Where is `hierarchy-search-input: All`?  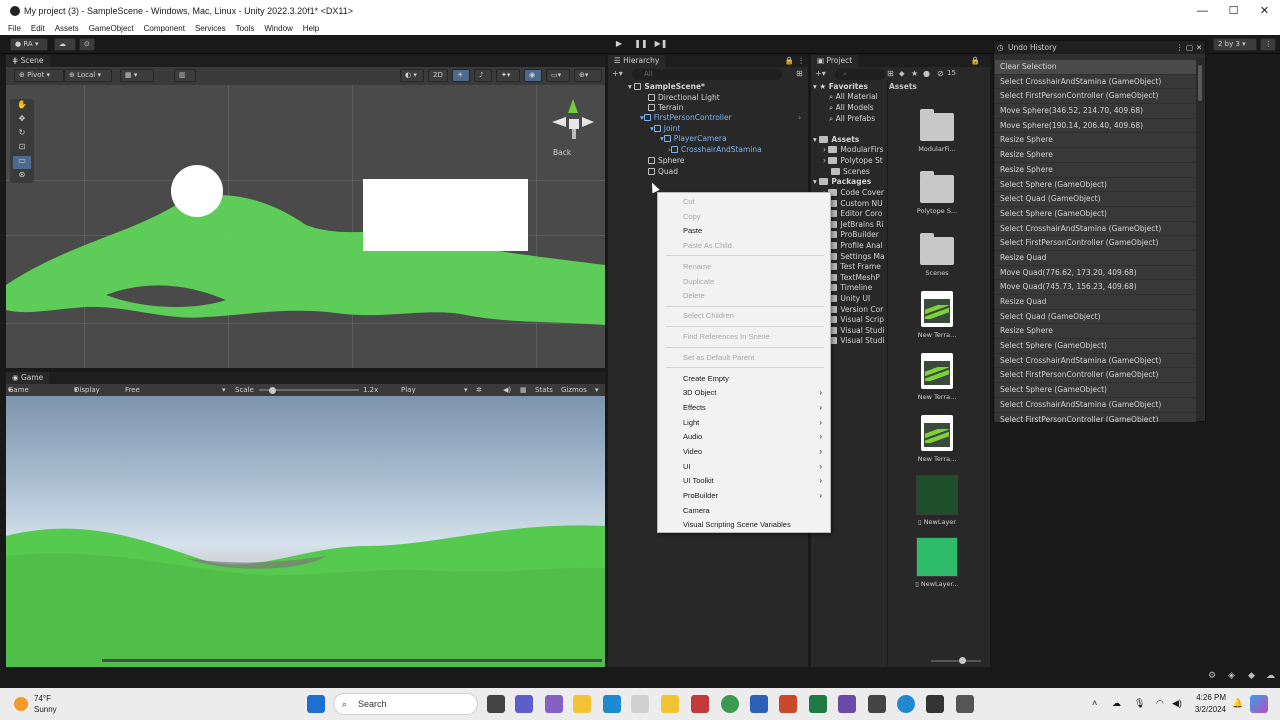
hierarchy-search-input: All is located at coordinates (707, 74).